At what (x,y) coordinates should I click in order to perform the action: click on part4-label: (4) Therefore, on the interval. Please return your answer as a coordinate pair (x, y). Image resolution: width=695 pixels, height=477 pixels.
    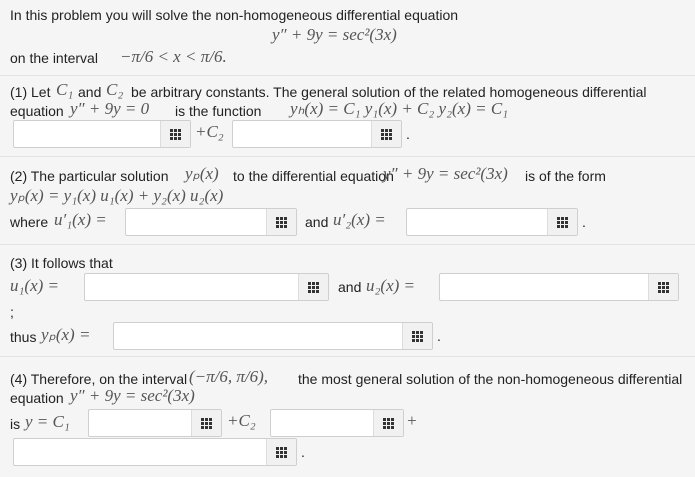
    Looking at the image, I should click on (99, 379).